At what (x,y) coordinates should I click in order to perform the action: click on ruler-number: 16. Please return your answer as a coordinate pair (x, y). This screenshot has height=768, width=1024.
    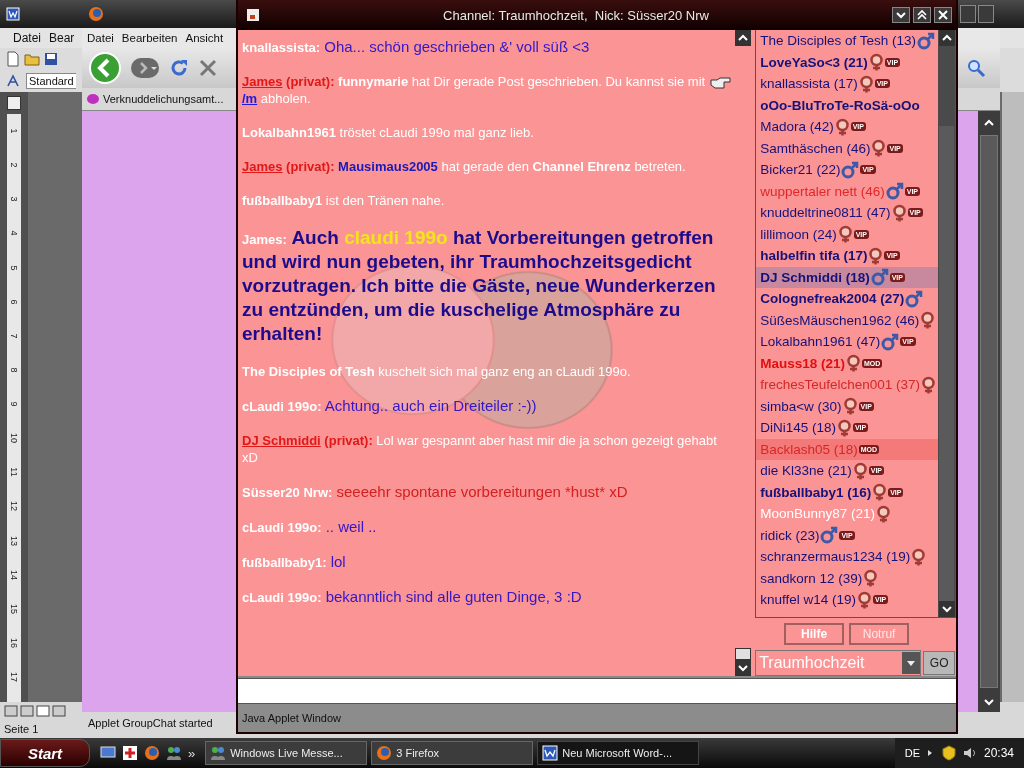
    Looking at the image, I should click on (14, 642).